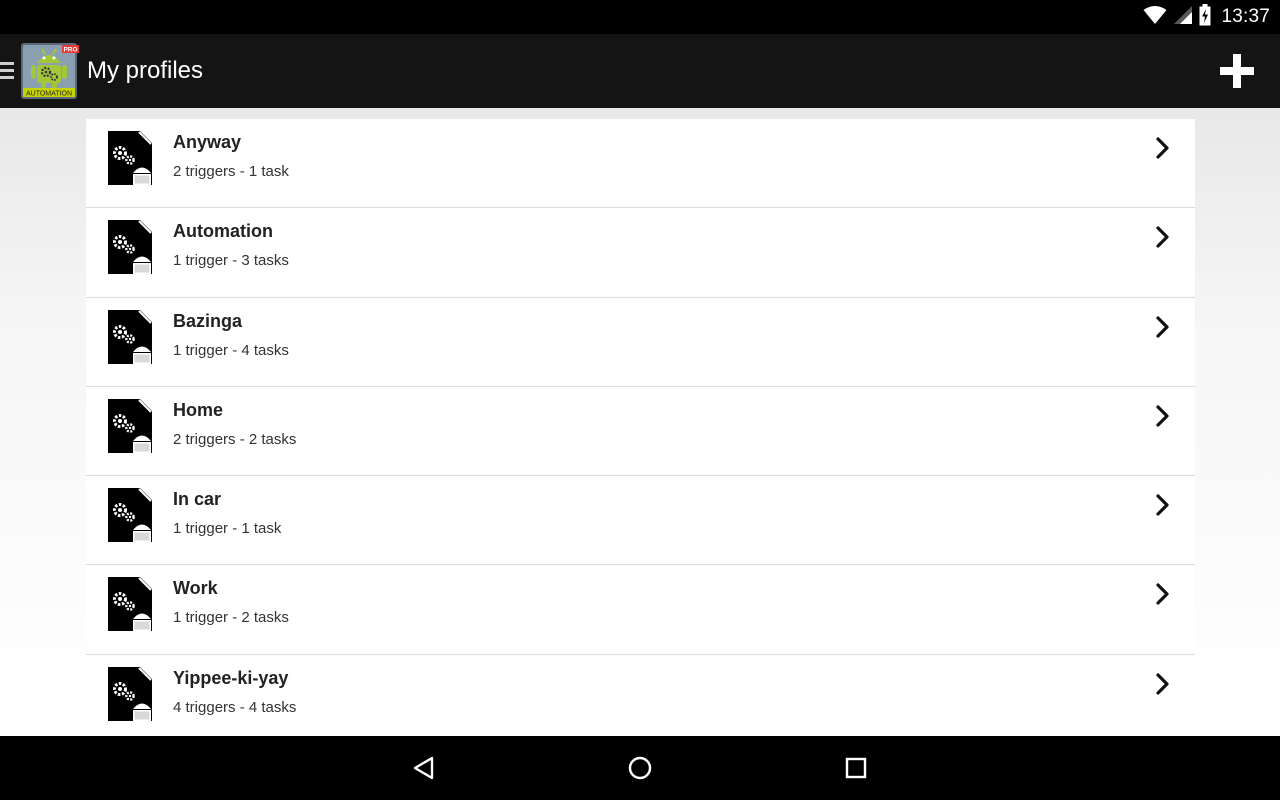 The image size is (1280, 800). What do you see at coordinates (7, 71) in the screenshot?
I see `drawer-menu-icon` at bounding box center [7, 71].